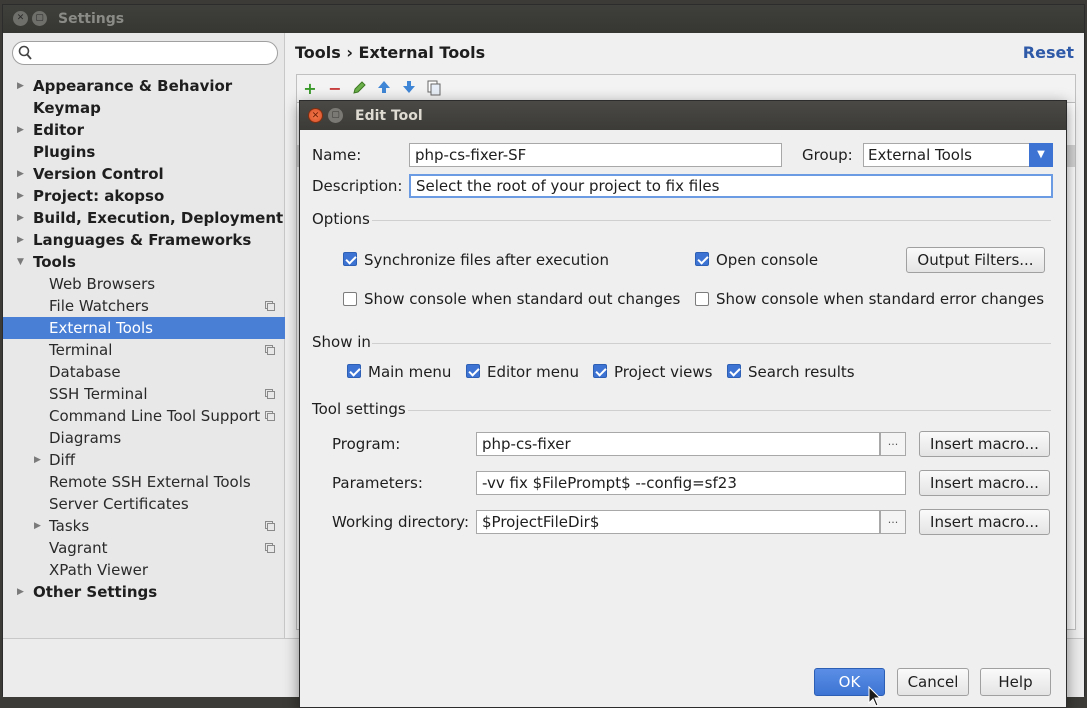 The image size is (1087, 708). Describe the element at coordinates (102, 284) in the screenshot. I see `sidebar-item-label: Web Browsers` at that location.